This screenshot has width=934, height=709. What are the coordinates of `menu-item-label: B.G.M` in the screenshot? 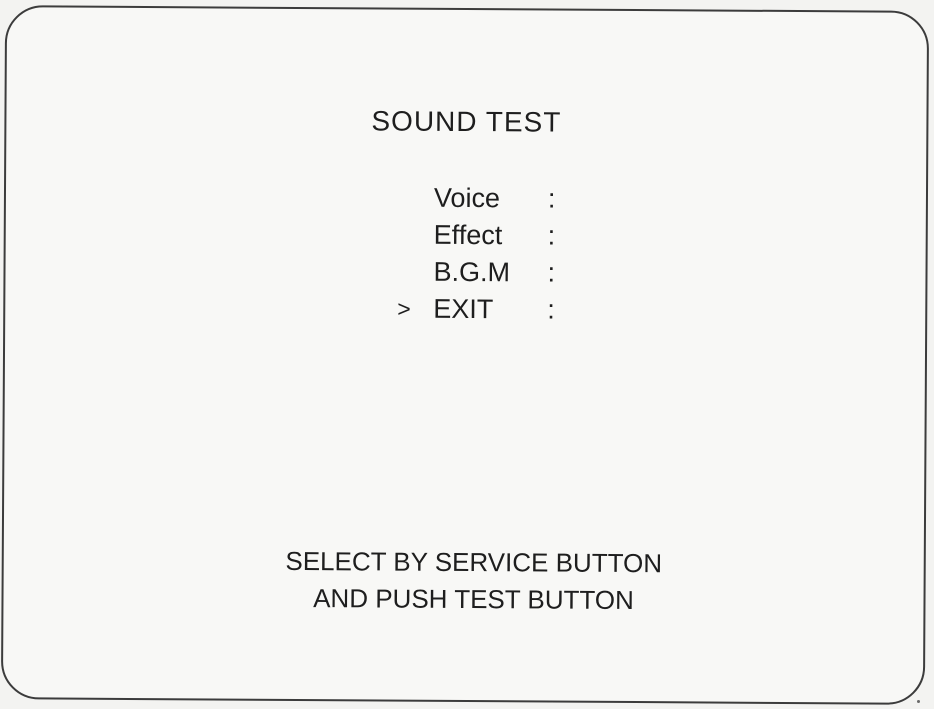 It's located at (472, 272).